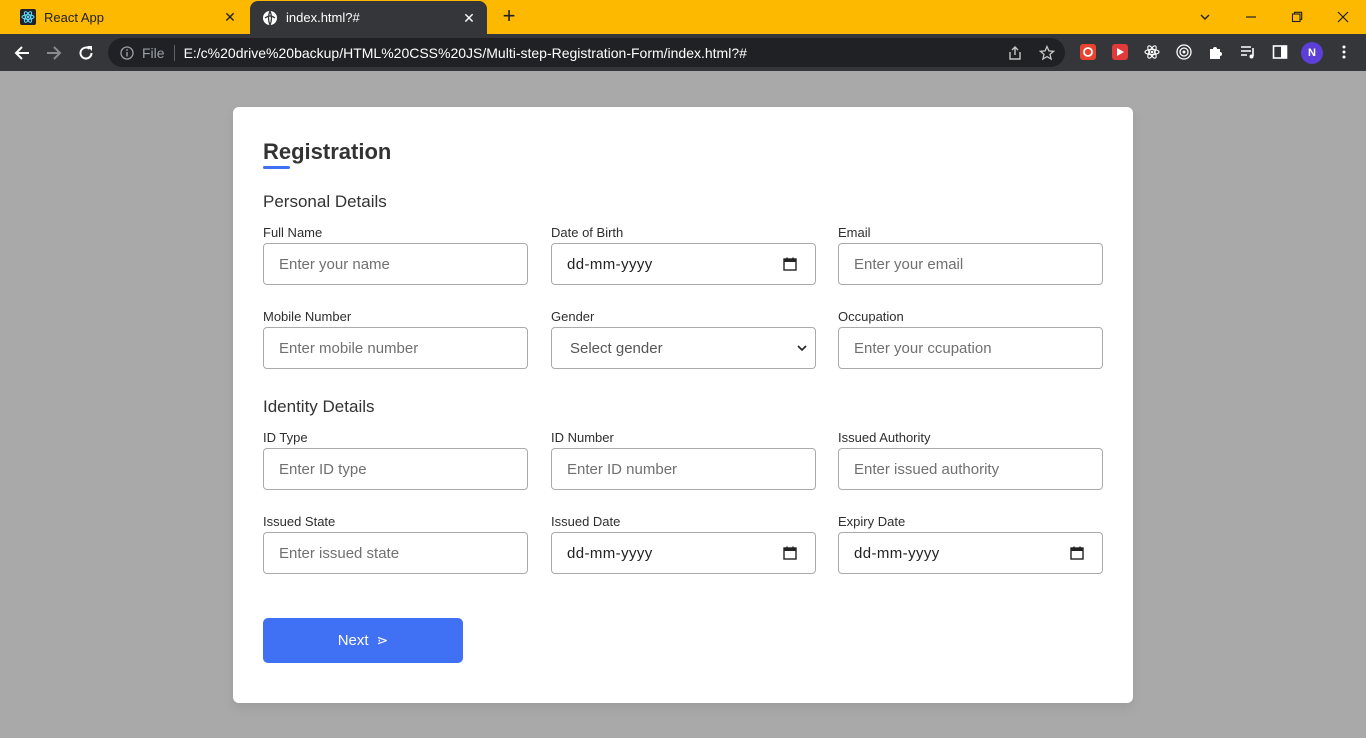  I want to click on forward-button, so click(54, 53).